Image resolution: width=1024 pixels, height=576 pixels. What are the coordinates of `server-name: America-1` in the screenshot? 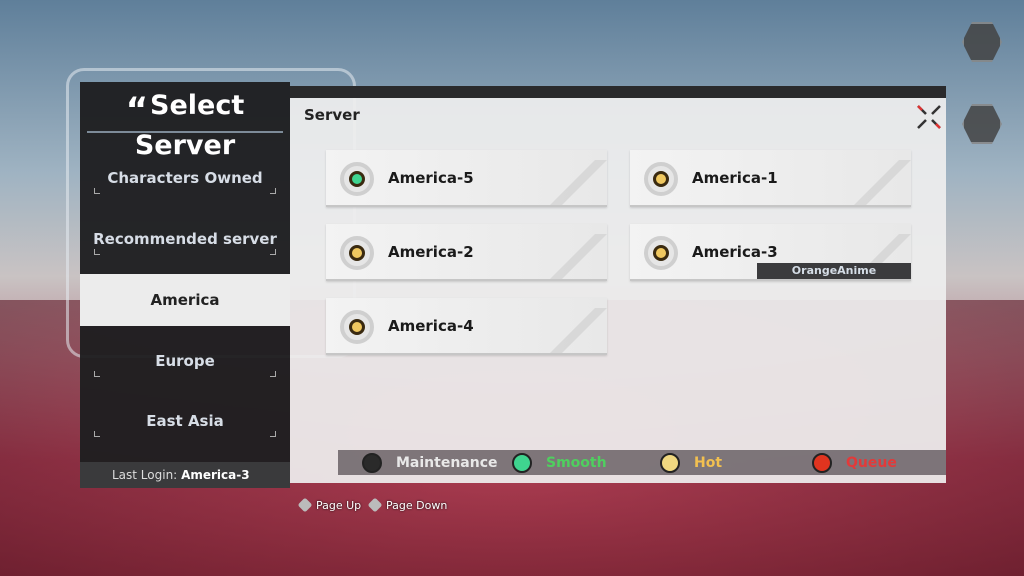 It's located at (735, 178).